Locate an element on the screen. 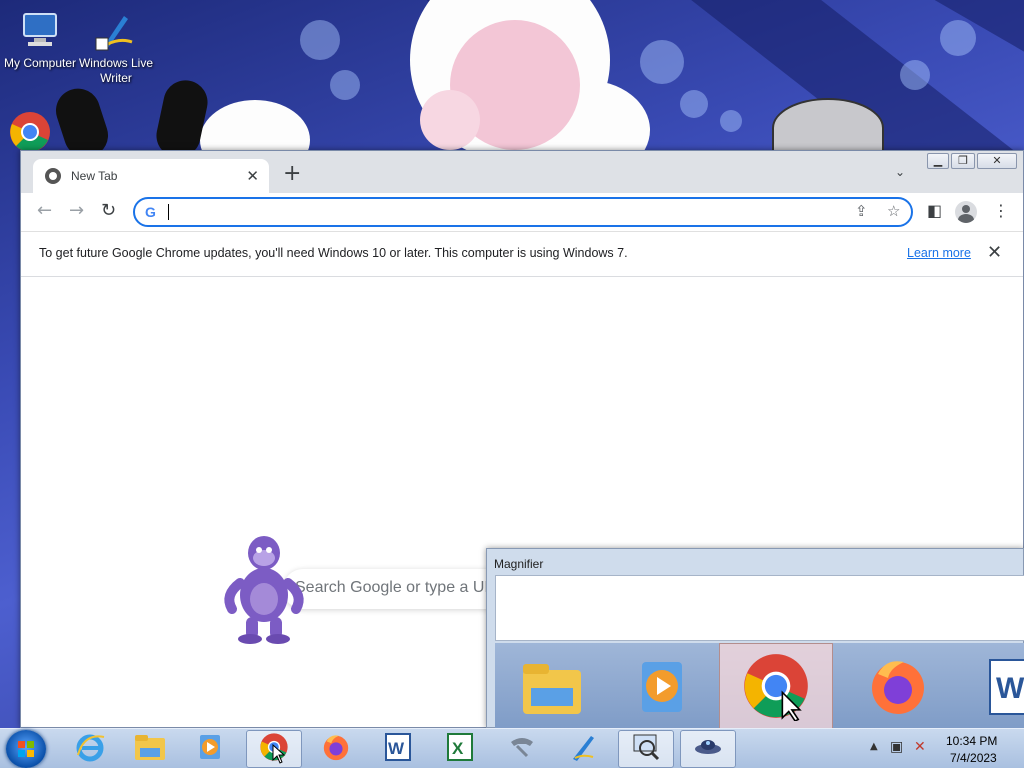  magnifier-title: Magnifier is located at coordinates (519, 564).